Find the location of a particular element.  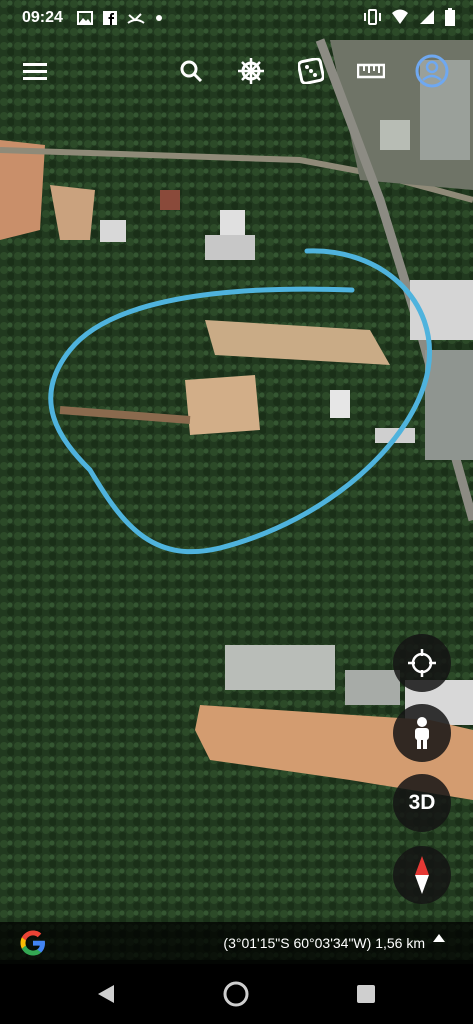

expand-caret-icon is located at coordinates (439, 938).